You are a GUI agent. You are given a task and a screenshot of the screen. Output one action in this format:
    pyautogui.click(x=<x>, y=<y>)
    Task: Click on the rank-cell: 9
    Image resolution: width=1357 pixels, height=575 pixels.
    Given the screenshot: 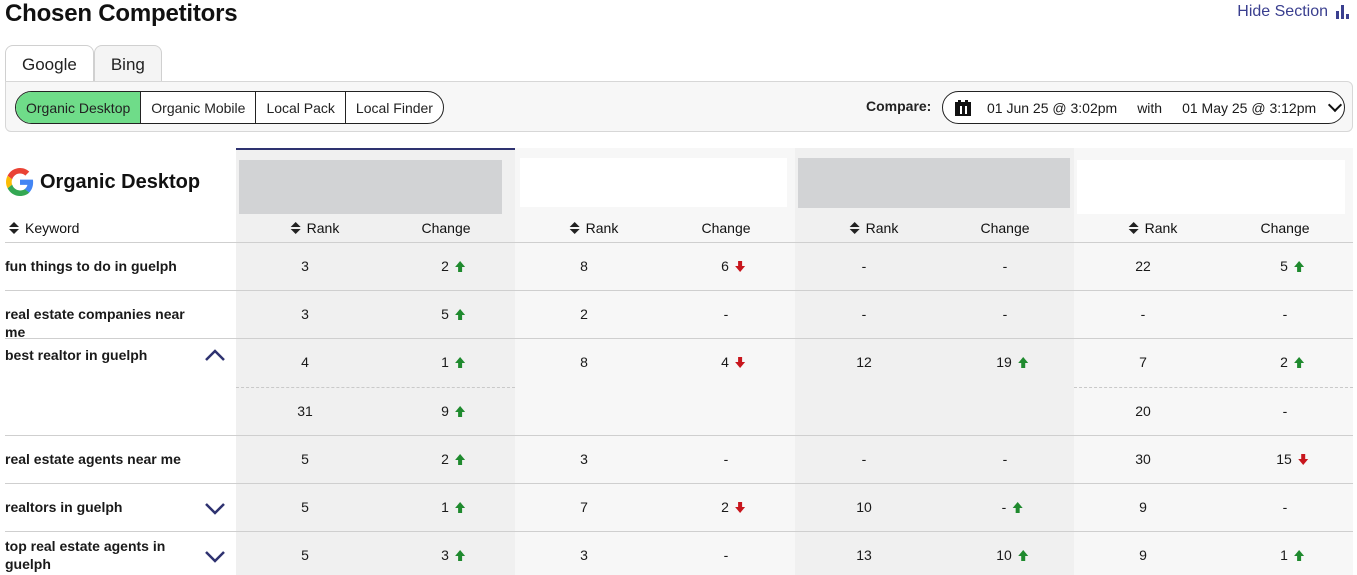 What is the action you would take?
    pyautogui.click(x=1143, y=555)
    